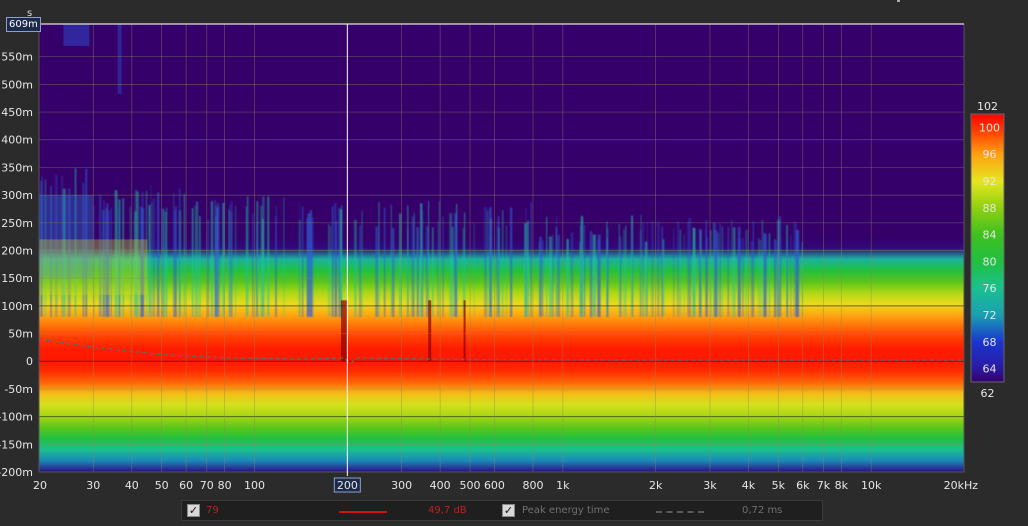 Image resolution: width=1028 pixels, height=526 pixels. What do you see at coordinates (656, 485) in the screenshot?
I see `x-tick-label: 2k` at bounding box center [656, 485].